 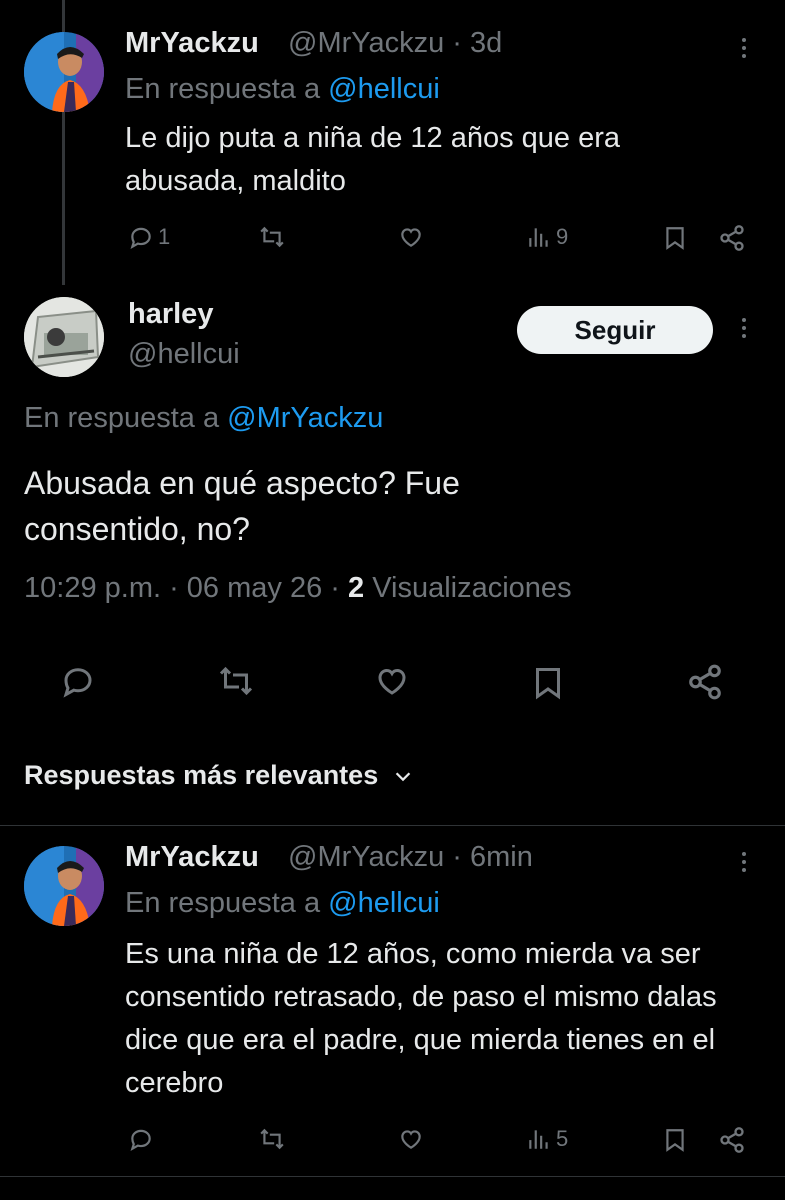 What do you see at coordinates (501, 857) in the screenshot?
I see `tweet-time: 6min` at bounding box center [501, 857].